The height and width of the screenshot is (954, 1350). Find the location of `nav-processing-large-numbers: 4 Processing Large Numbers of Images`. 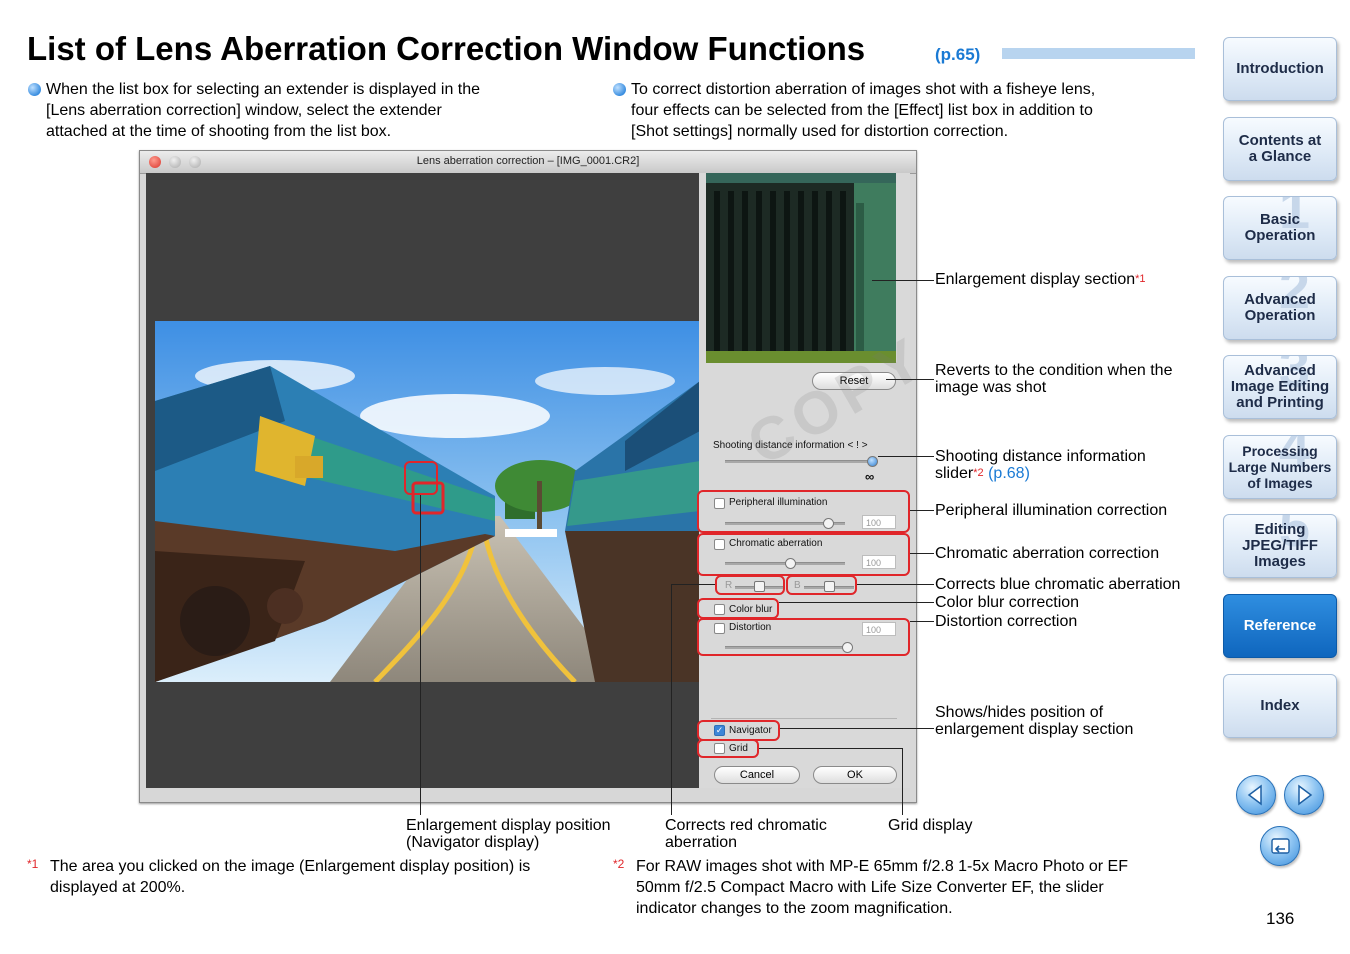

nav-processing-large-numbers: 4 Processing Large Numbers of Images is located at coordinates (1280, 467).